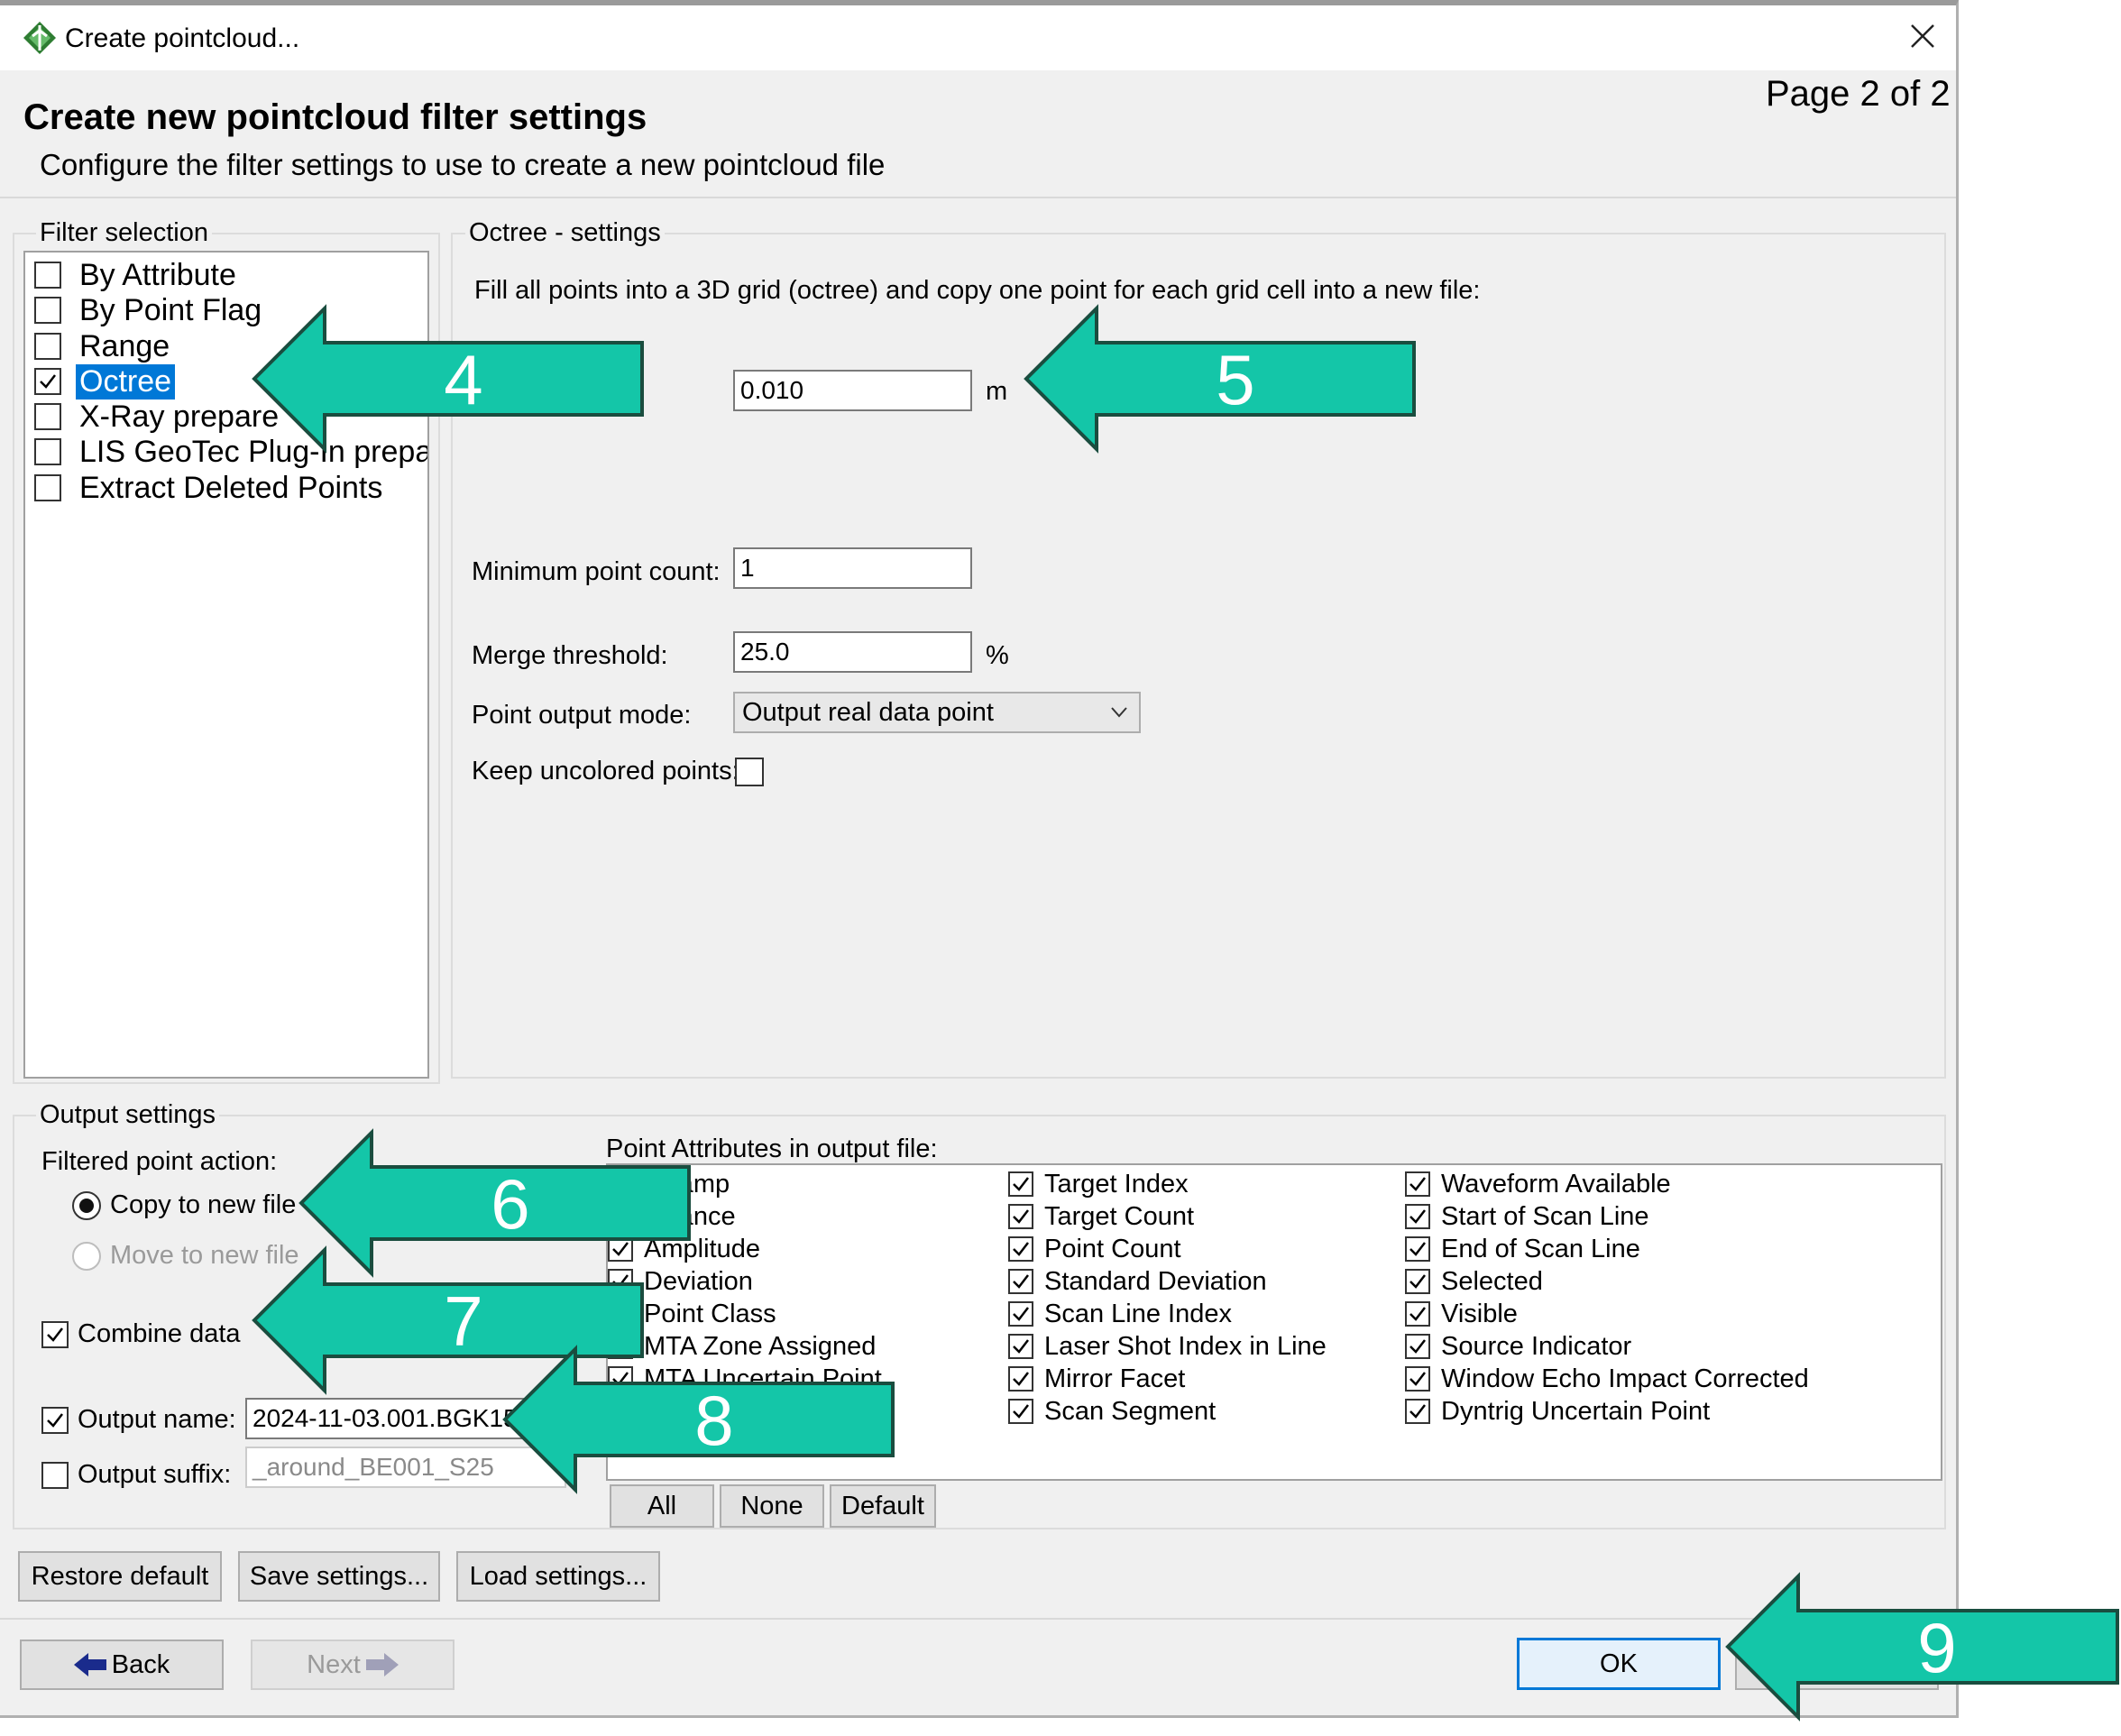 The width and height of the screenshot is (2121, 1736). What do you see at coordinates (463, 1321) in the screenshot?
I see `callout-number-7: 7` at bounding box center [463, 1321].